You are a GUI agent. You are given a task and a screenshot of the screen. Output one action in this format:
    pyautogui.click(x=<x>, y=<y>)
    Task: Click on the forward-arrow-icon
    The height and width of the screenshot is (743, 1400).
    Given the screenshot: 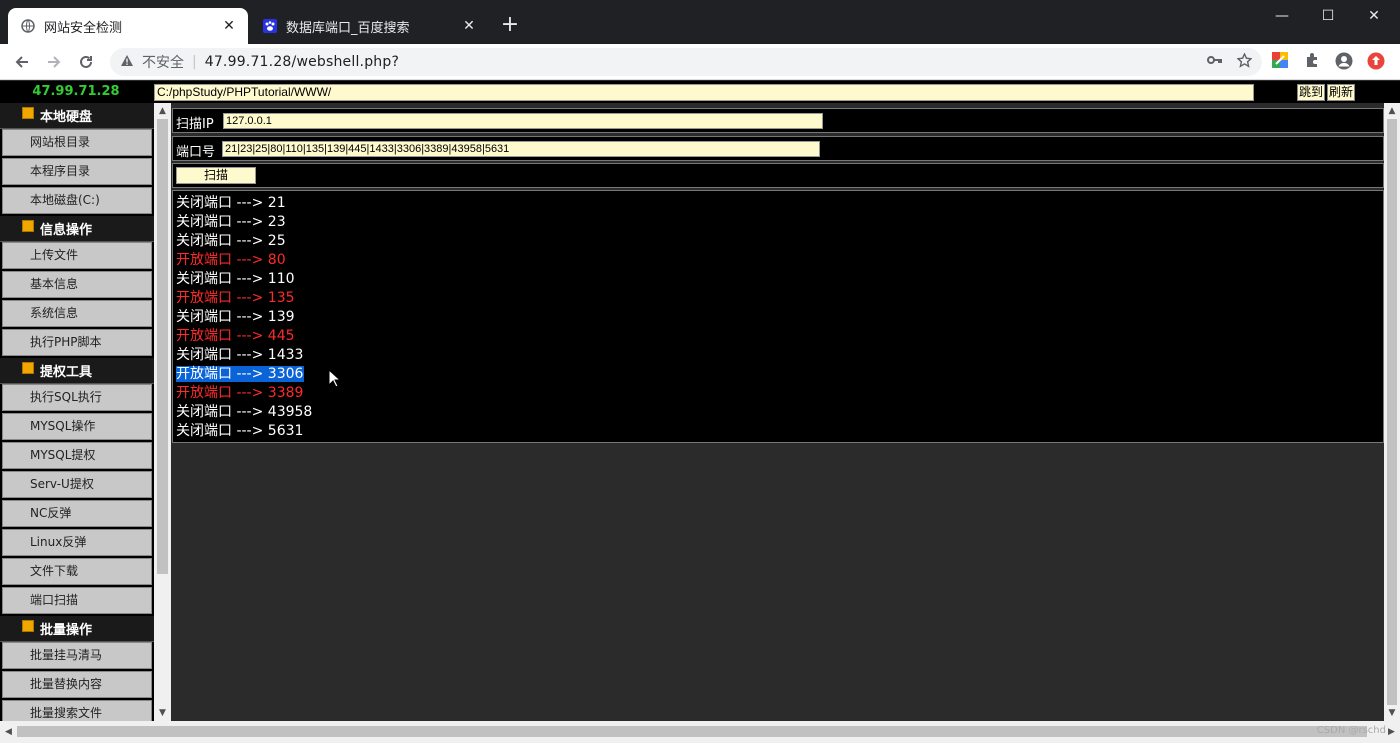 What is the action you would take?
    pyautogui.click(x=54, y=62)
    